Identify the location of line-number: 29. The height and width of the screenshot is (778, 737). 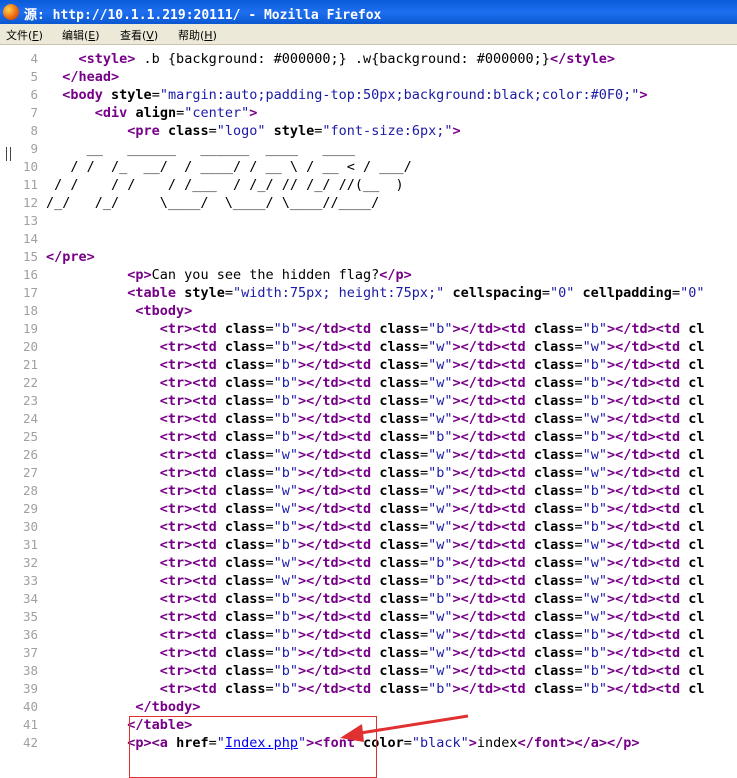
(30, 508).